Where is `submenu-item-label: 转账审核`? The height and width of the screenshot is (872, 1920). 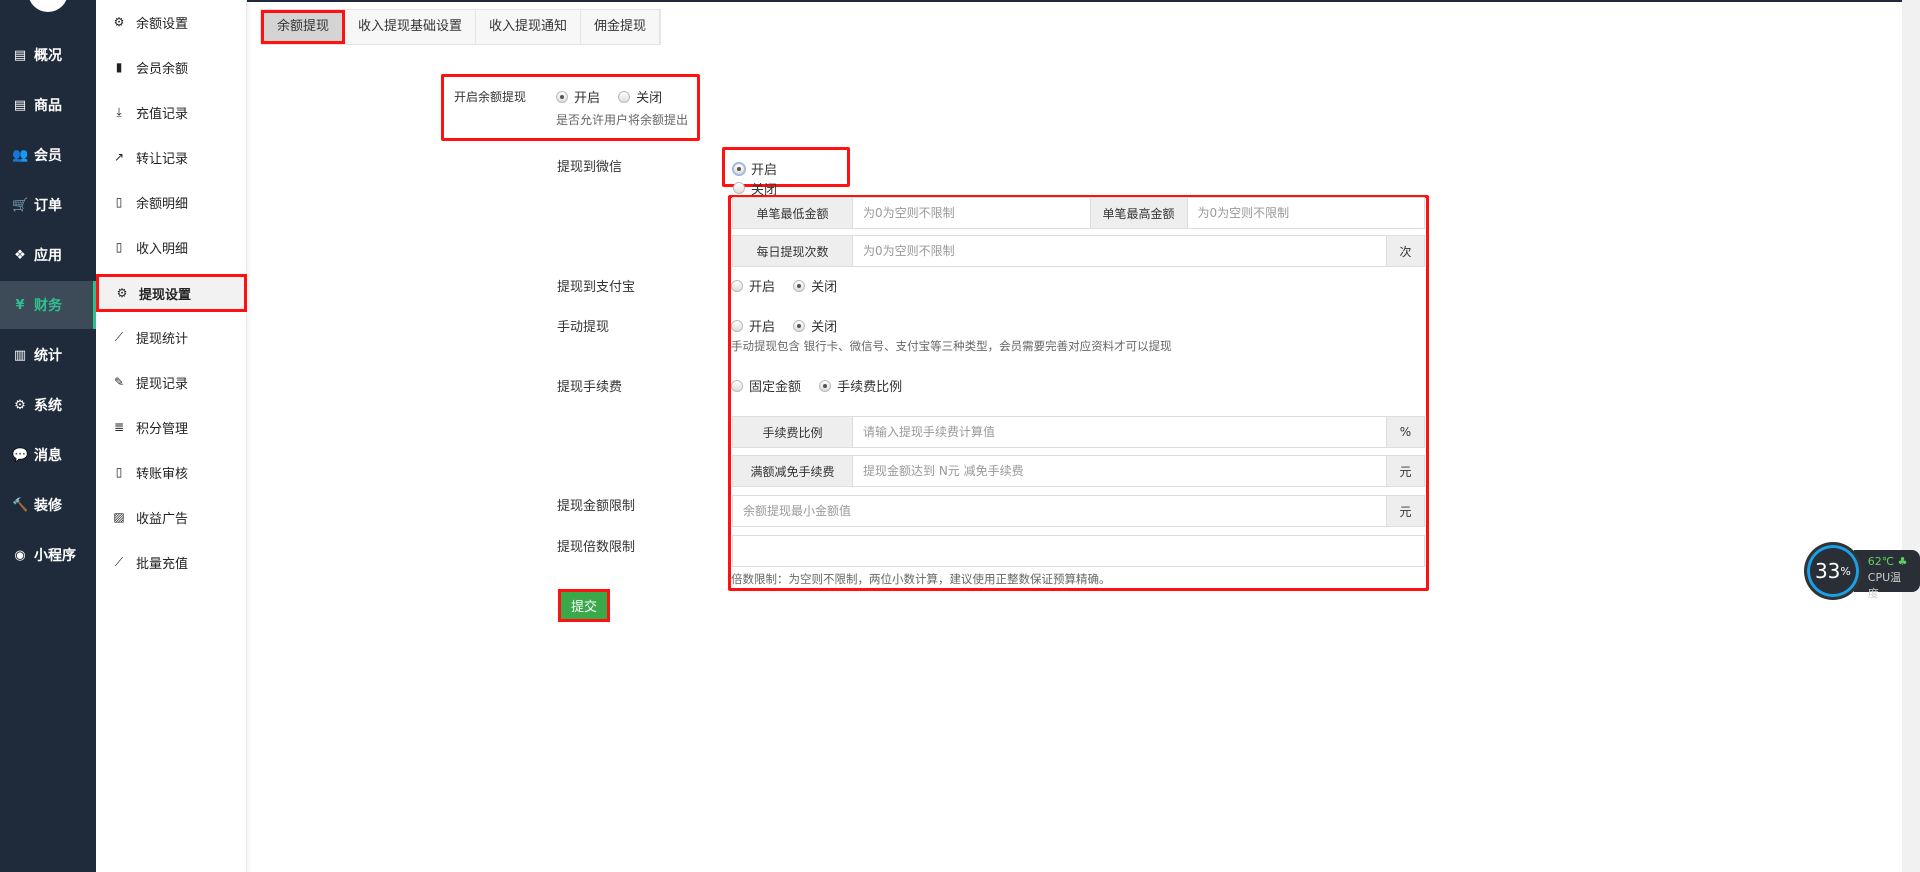 submenu-item-label: 转账审核 is located at coordinates (162, 474).